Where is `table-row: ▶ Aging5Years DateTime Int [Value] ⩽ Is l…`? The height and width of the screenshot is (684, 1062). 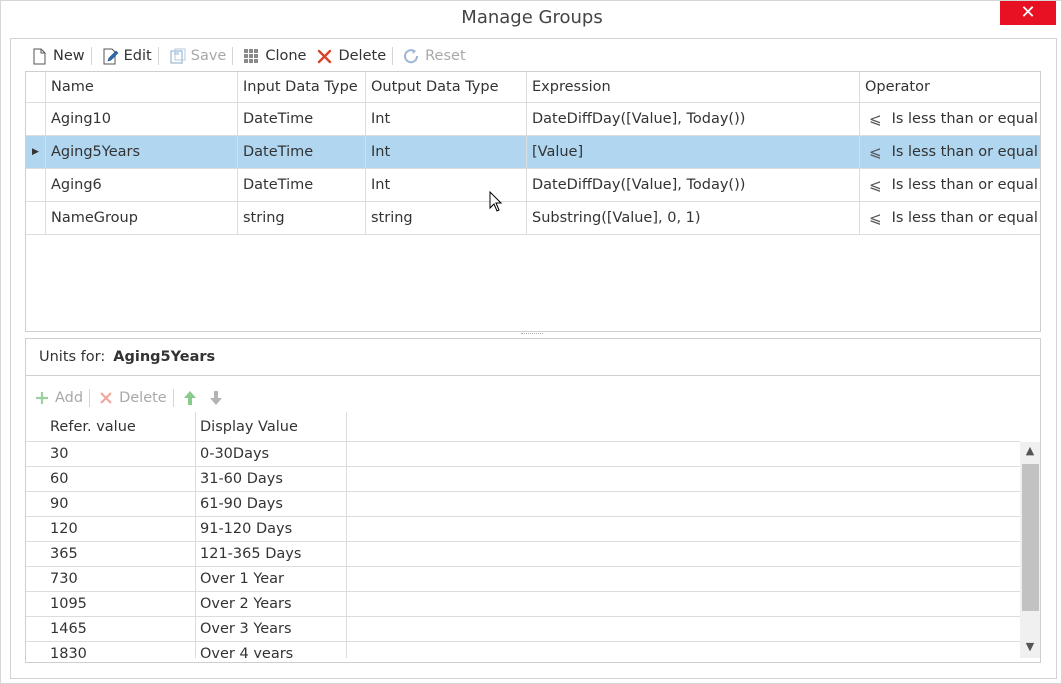 table-row: ▶ Aging5Years DateTime Int [Value] ⩽ Is l… is located at coordinates (533, 152).